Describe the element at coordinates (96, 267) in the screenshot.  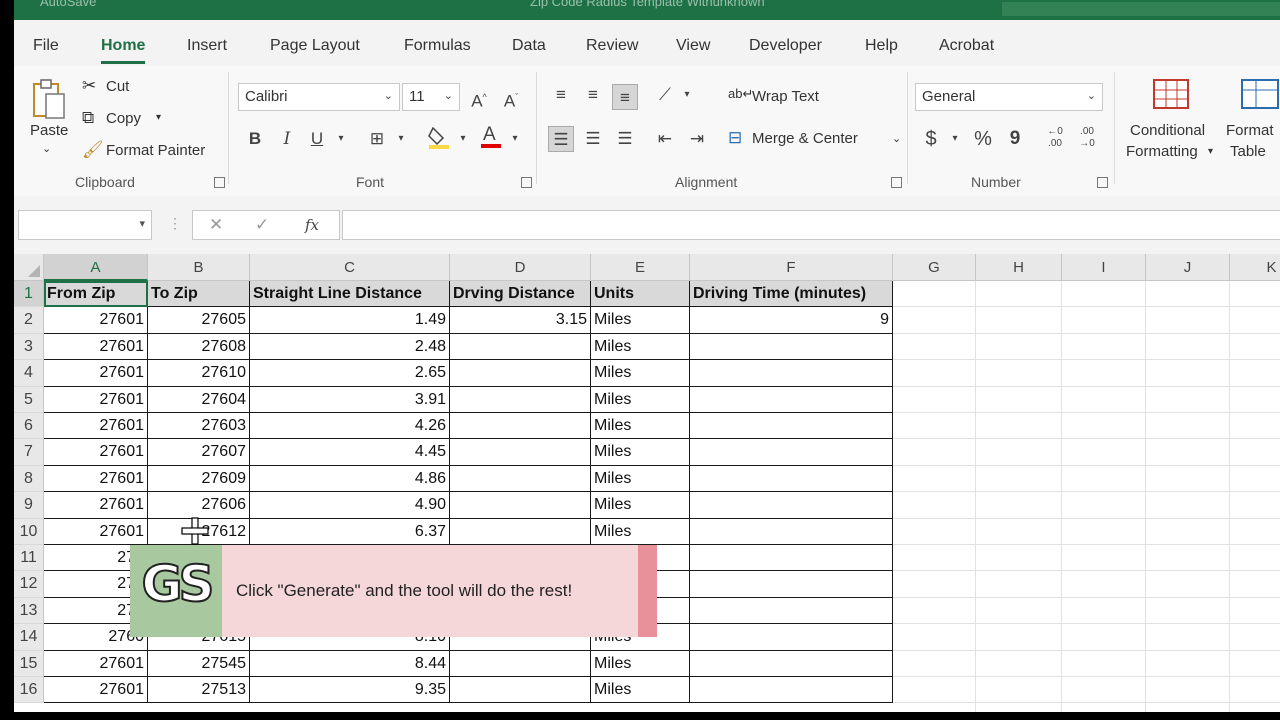
I see `column-header-a: A` at that location.